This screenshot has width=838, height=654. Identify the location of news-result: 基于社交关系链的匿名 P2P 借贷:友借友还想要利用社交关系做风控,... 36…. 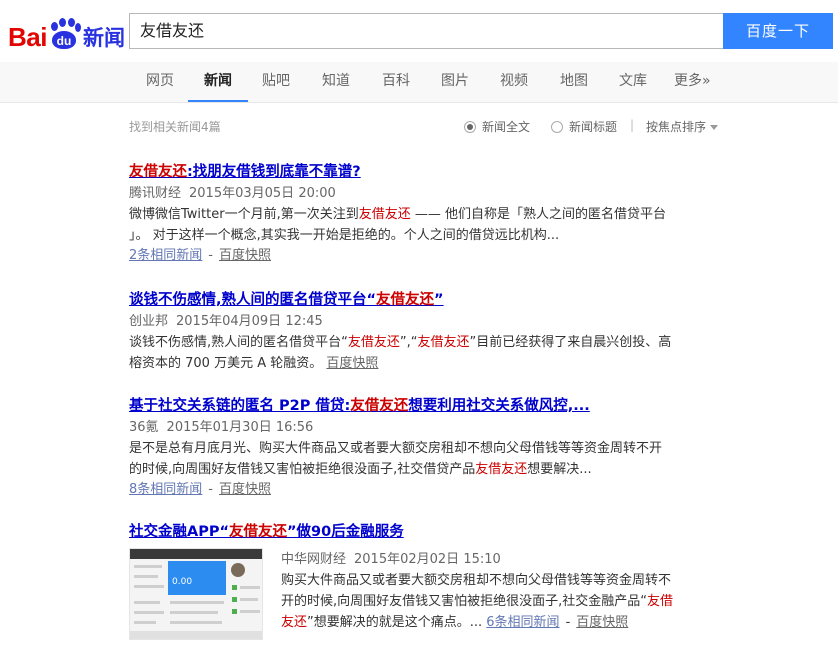
(424, 448).